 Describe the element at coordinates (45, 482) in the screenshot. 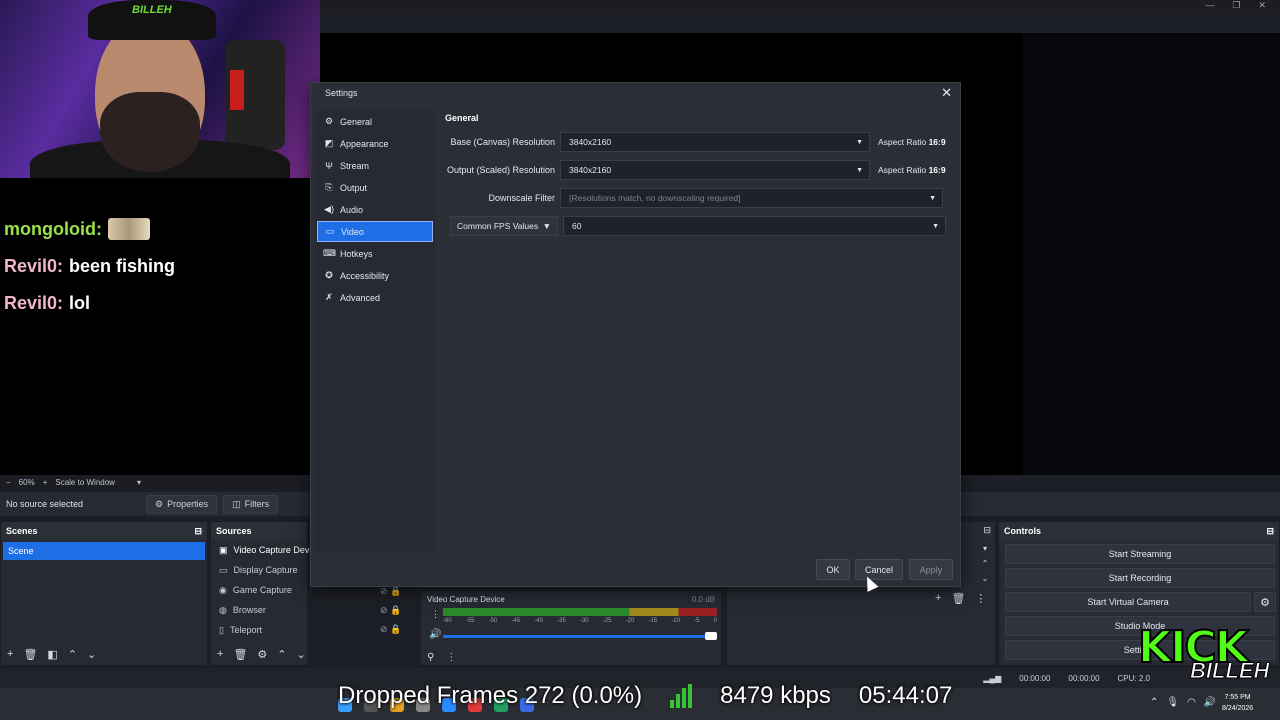

I see `zoom-in-button: +` at that location.